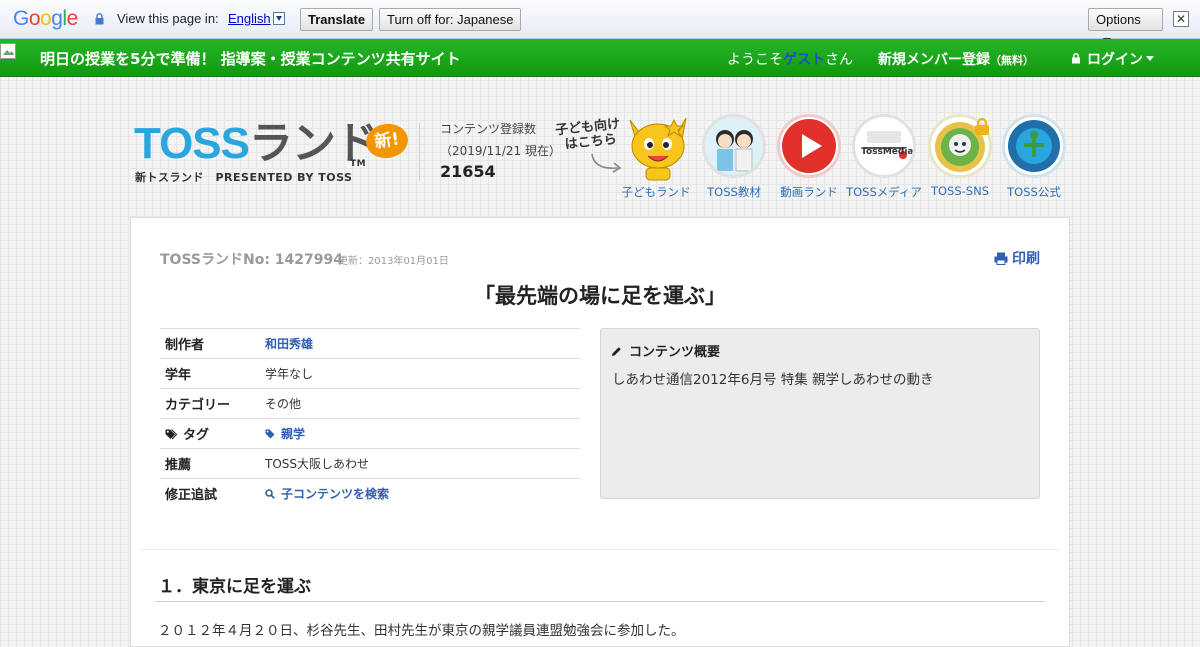  I want to click on login-label: ログイン, so click(1115, 60).